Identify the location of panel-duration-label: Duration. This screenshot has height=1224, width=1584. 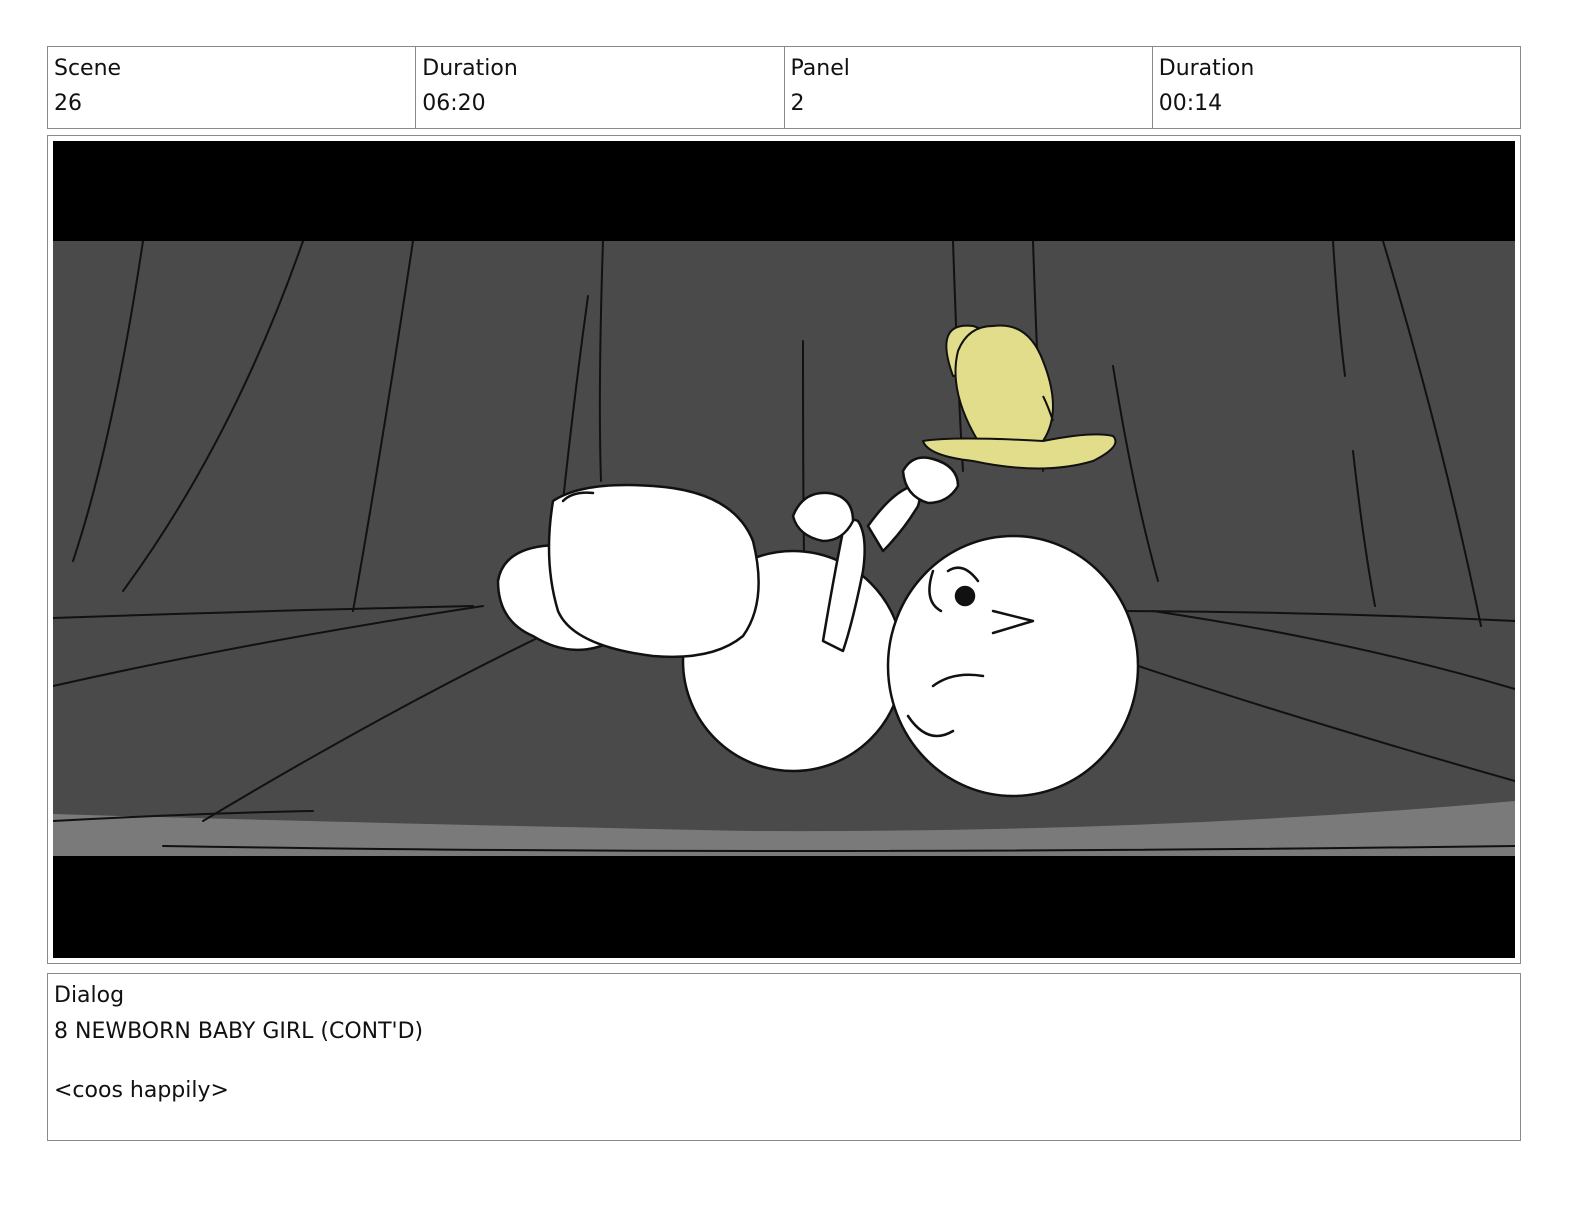
(1206, 68).